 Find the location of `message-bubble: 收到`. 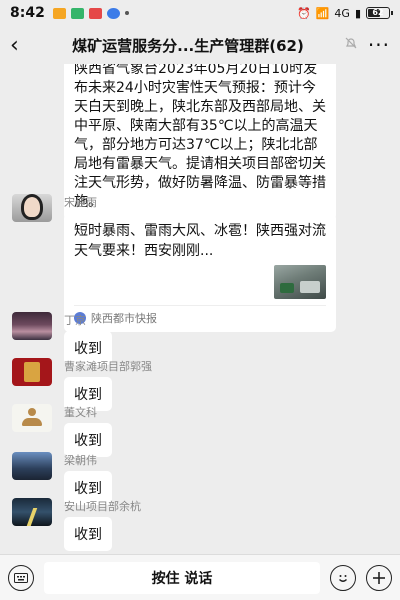

message-bubble: 收到 is located at coordinates (88, 534).